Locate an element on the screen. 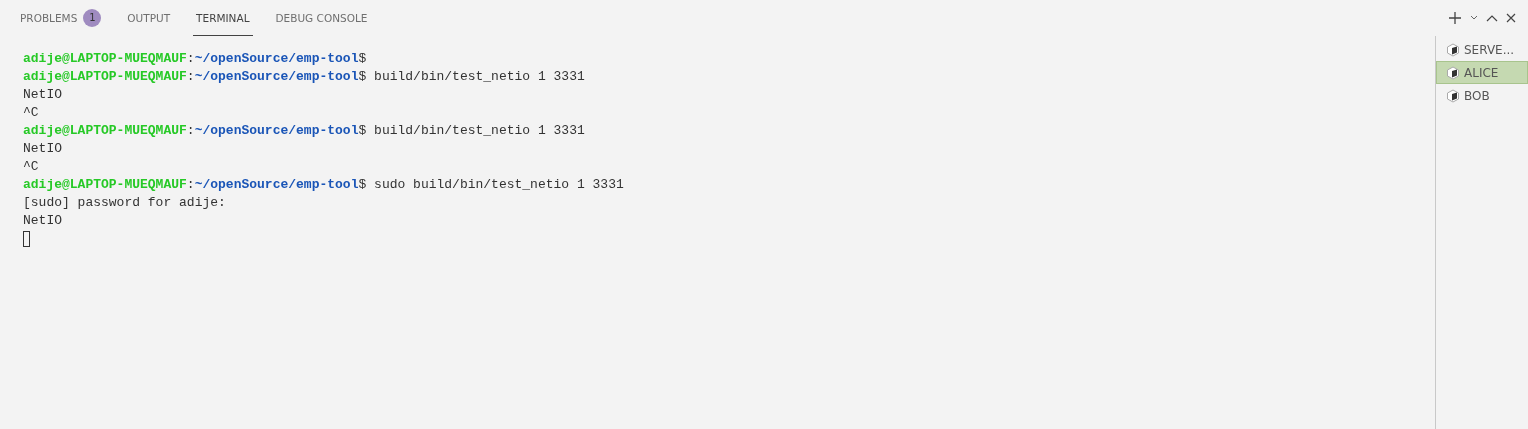  chevron-down-icon is located at coordinates (1474, 18).